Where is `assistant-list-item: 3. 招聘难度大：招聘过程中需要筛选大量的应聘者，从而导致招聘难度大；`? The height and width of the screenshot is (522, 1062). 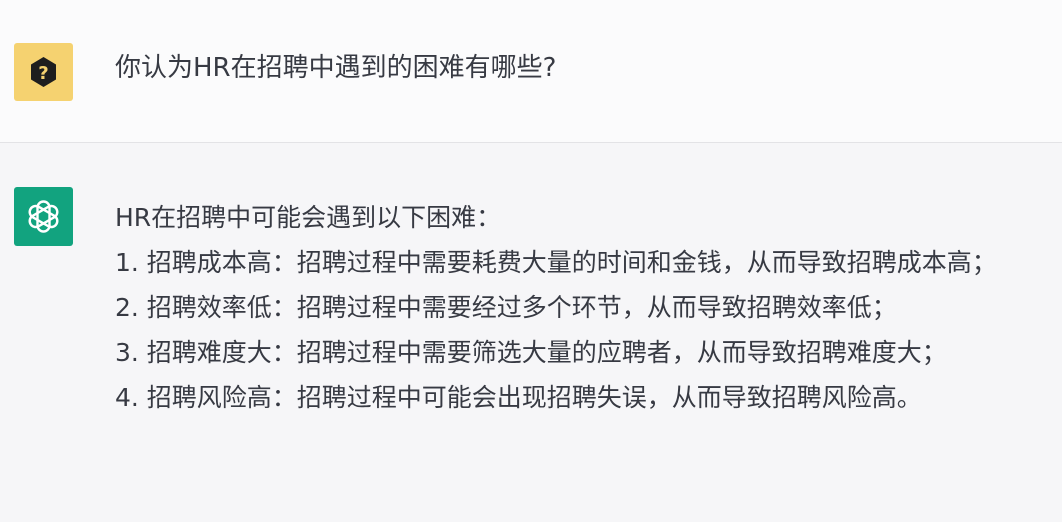
assistant-list-item: 3. 招聘难度大：招聘过程中需要筛选大量的应聘者，从而导致招聘难度大； is located at coordinates (531, 352).